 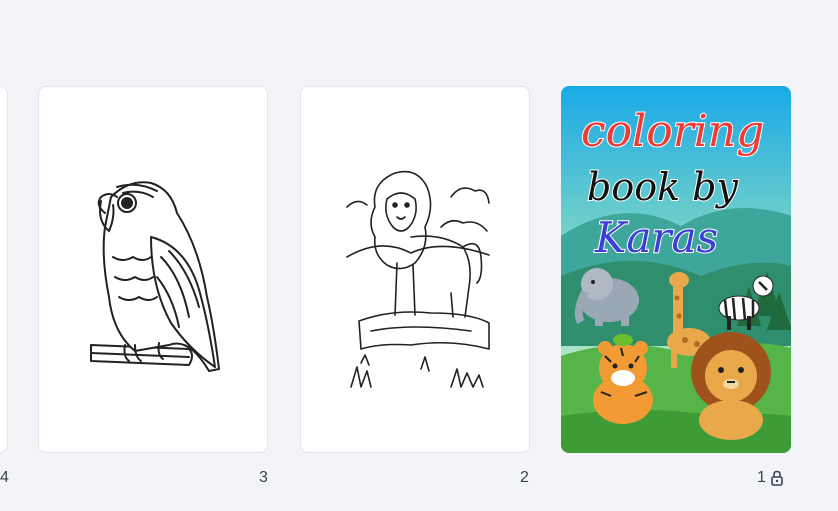 I want to click on lock-icon, so click(x=777, y=478).